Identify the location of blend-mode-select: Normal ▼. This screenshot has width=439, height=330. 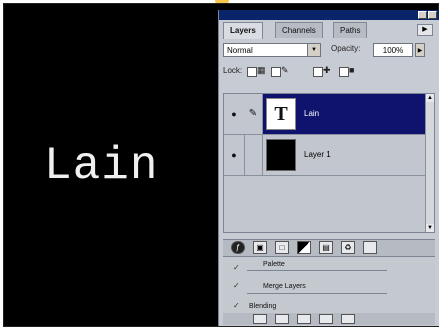
(272, 50).